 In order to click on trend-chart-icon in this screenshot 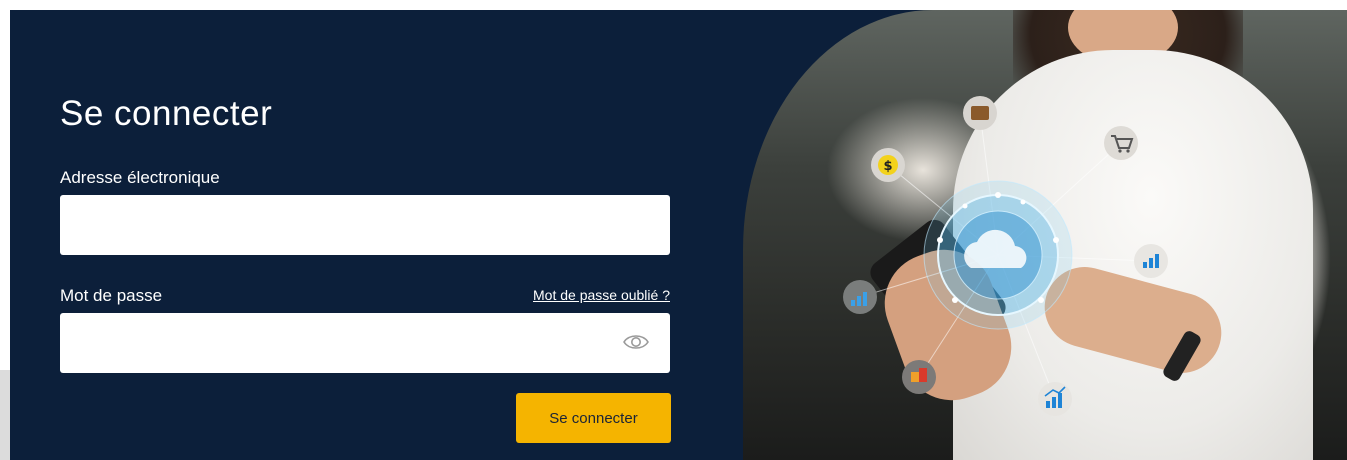, I will do `click(1055, 399)`.